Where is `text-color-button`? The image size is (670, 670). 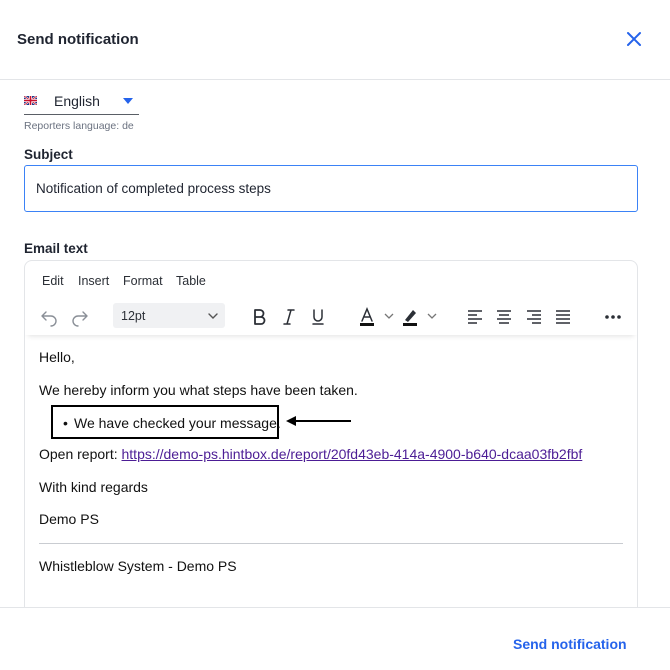 text-color-button is located at coordinates (378, 317).